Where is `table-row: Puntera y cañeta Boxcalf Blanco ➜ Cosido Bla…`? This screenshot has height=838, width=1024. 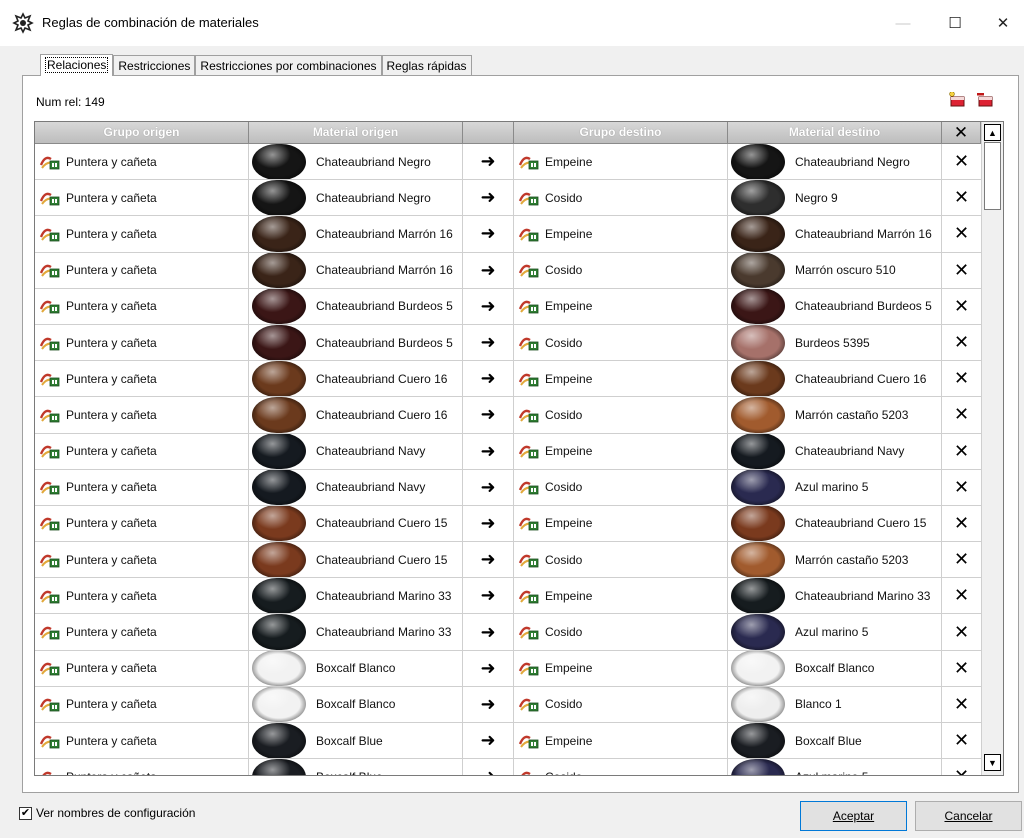
table-row: Puntera y cañeta Boxcalf Blanco ➜ Cosido Bla… is located at coordinates (508, 704).